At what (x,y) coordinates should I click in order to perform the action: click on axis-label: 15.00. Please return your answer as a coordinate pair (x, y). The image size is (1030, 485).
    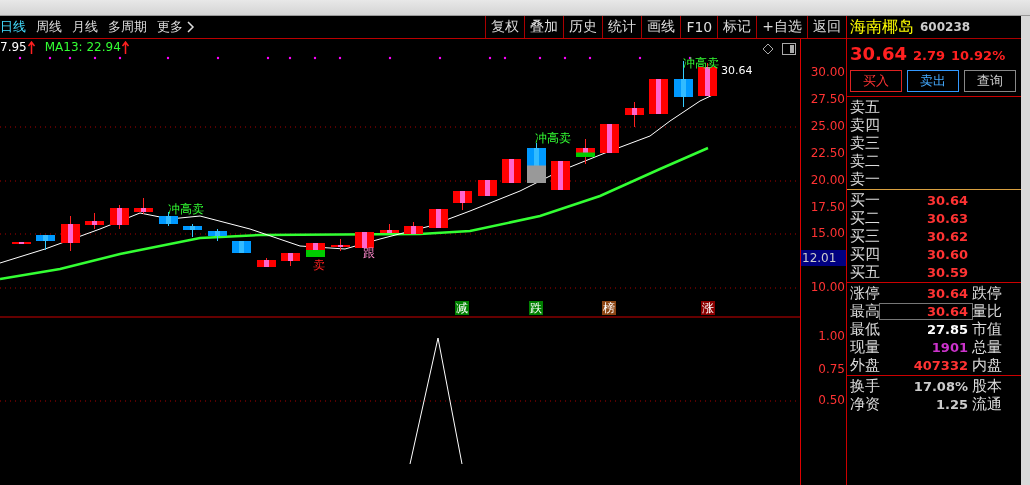
    Looking at the image, I should click on (827, 233).